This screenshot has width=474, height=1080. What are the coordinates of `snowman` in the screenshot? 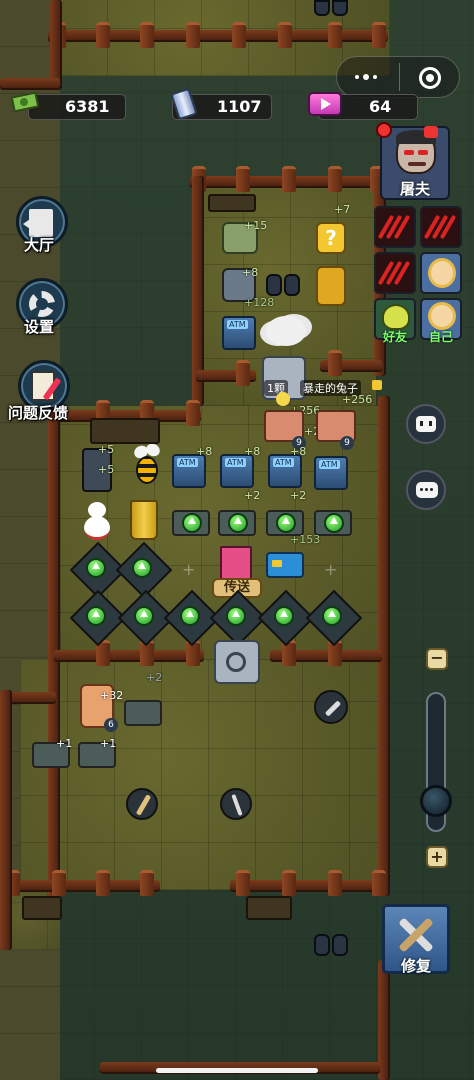 It's located at (97, 522).